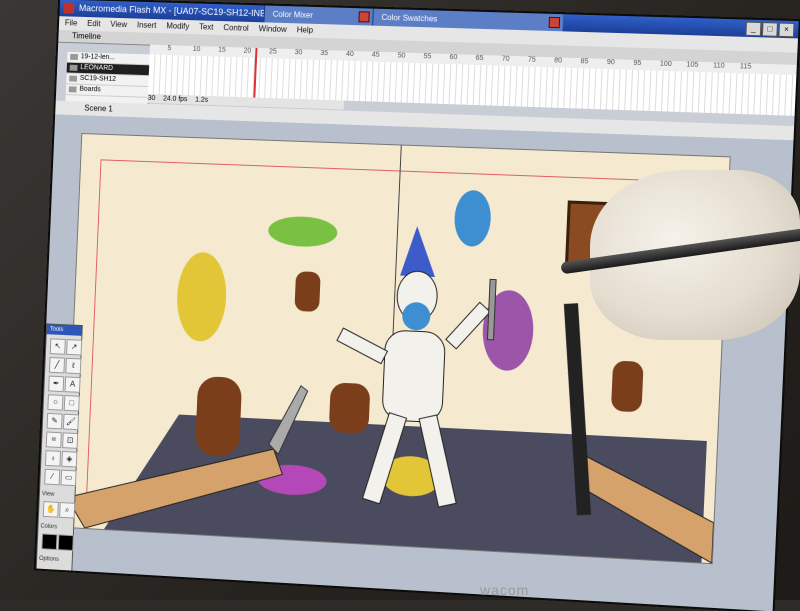  Describe the element at coordinates (273, 29) in the screenshot. I see `menu-window: Window` at that location.